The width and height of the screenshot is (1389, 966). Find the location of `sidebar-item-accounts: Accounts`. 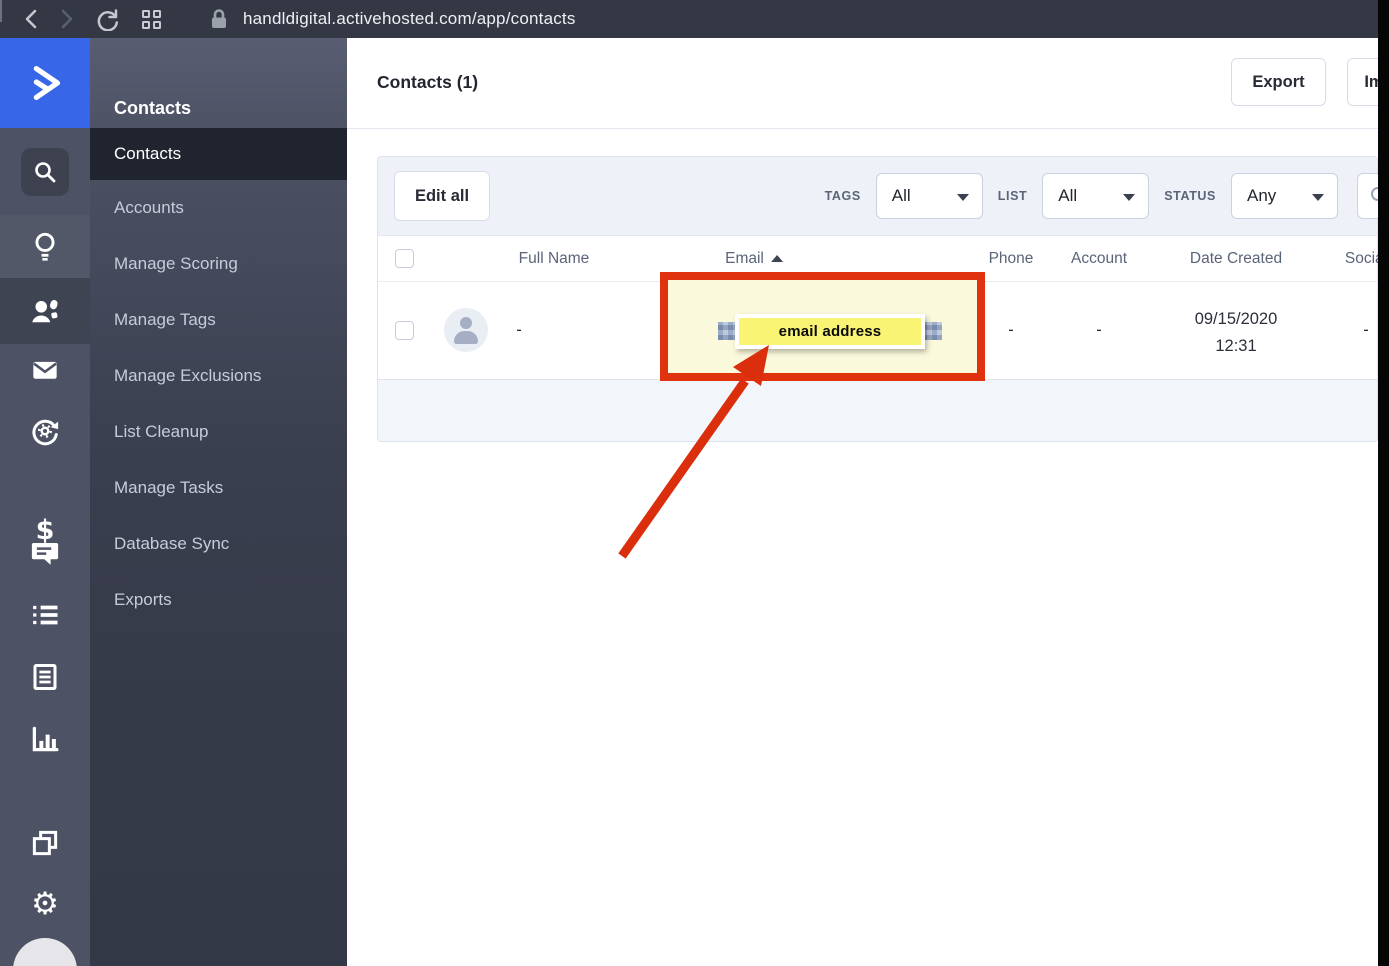

sidebar-item-accounts: Accounts is located at coordinates (218, 208).